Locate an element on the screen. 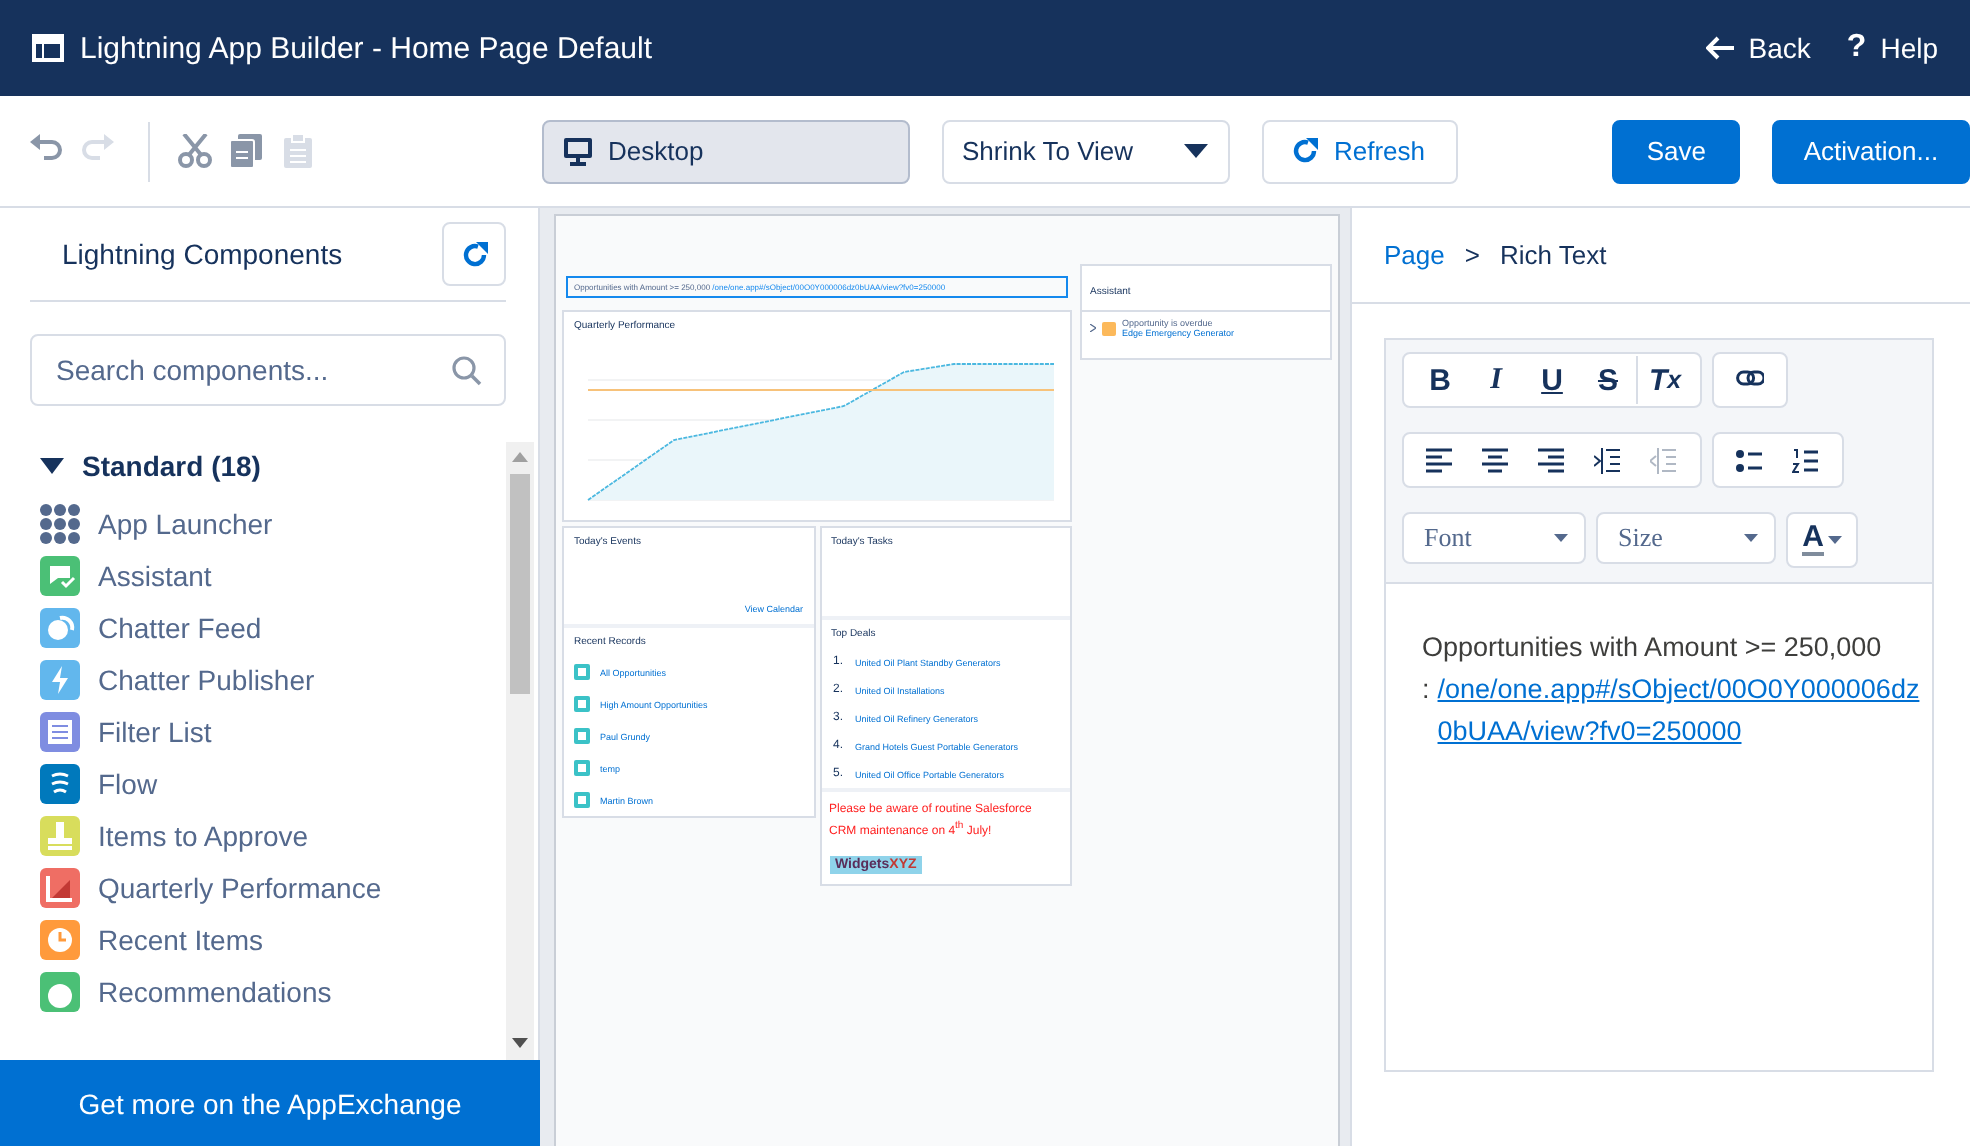 Image resolution: width=1970 pixels, height=1146 pixels. underline-button: U is located at coordinates (1552, 380).